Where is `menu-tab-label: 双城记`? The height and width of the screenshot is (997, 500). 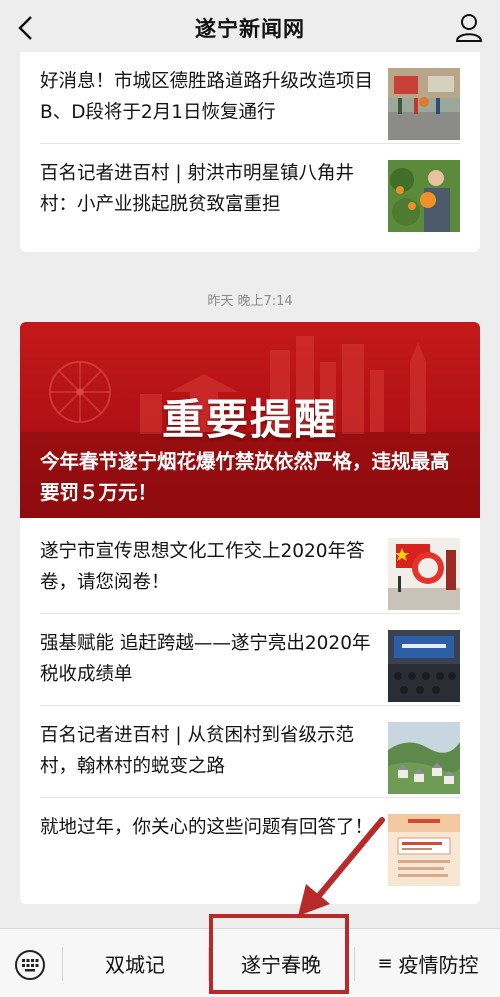 menu-tab-label: 双城记 is located at coordinates (135, 965).